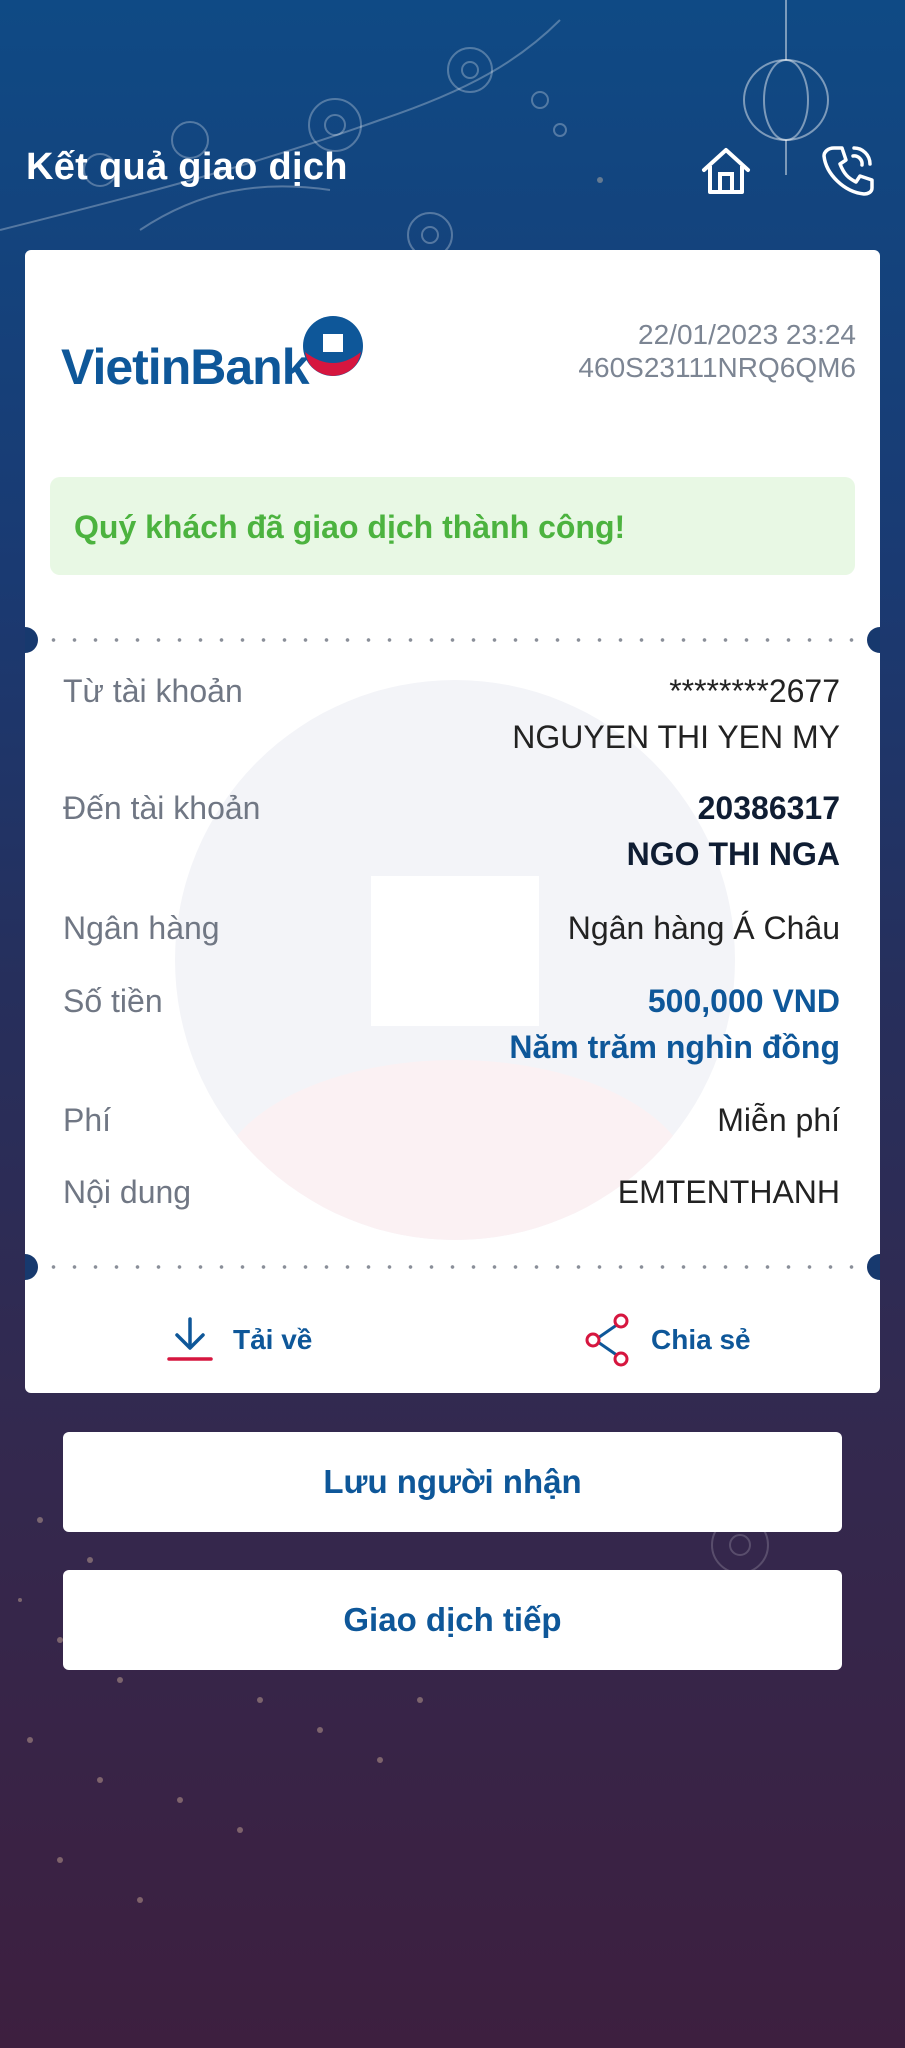 Image resolution: width=905 pixels, height=2048 pixels. Describe the element at coordinates (743, 1001) in the screenshot. I see `amount-value: 500,000 VND` at that location.